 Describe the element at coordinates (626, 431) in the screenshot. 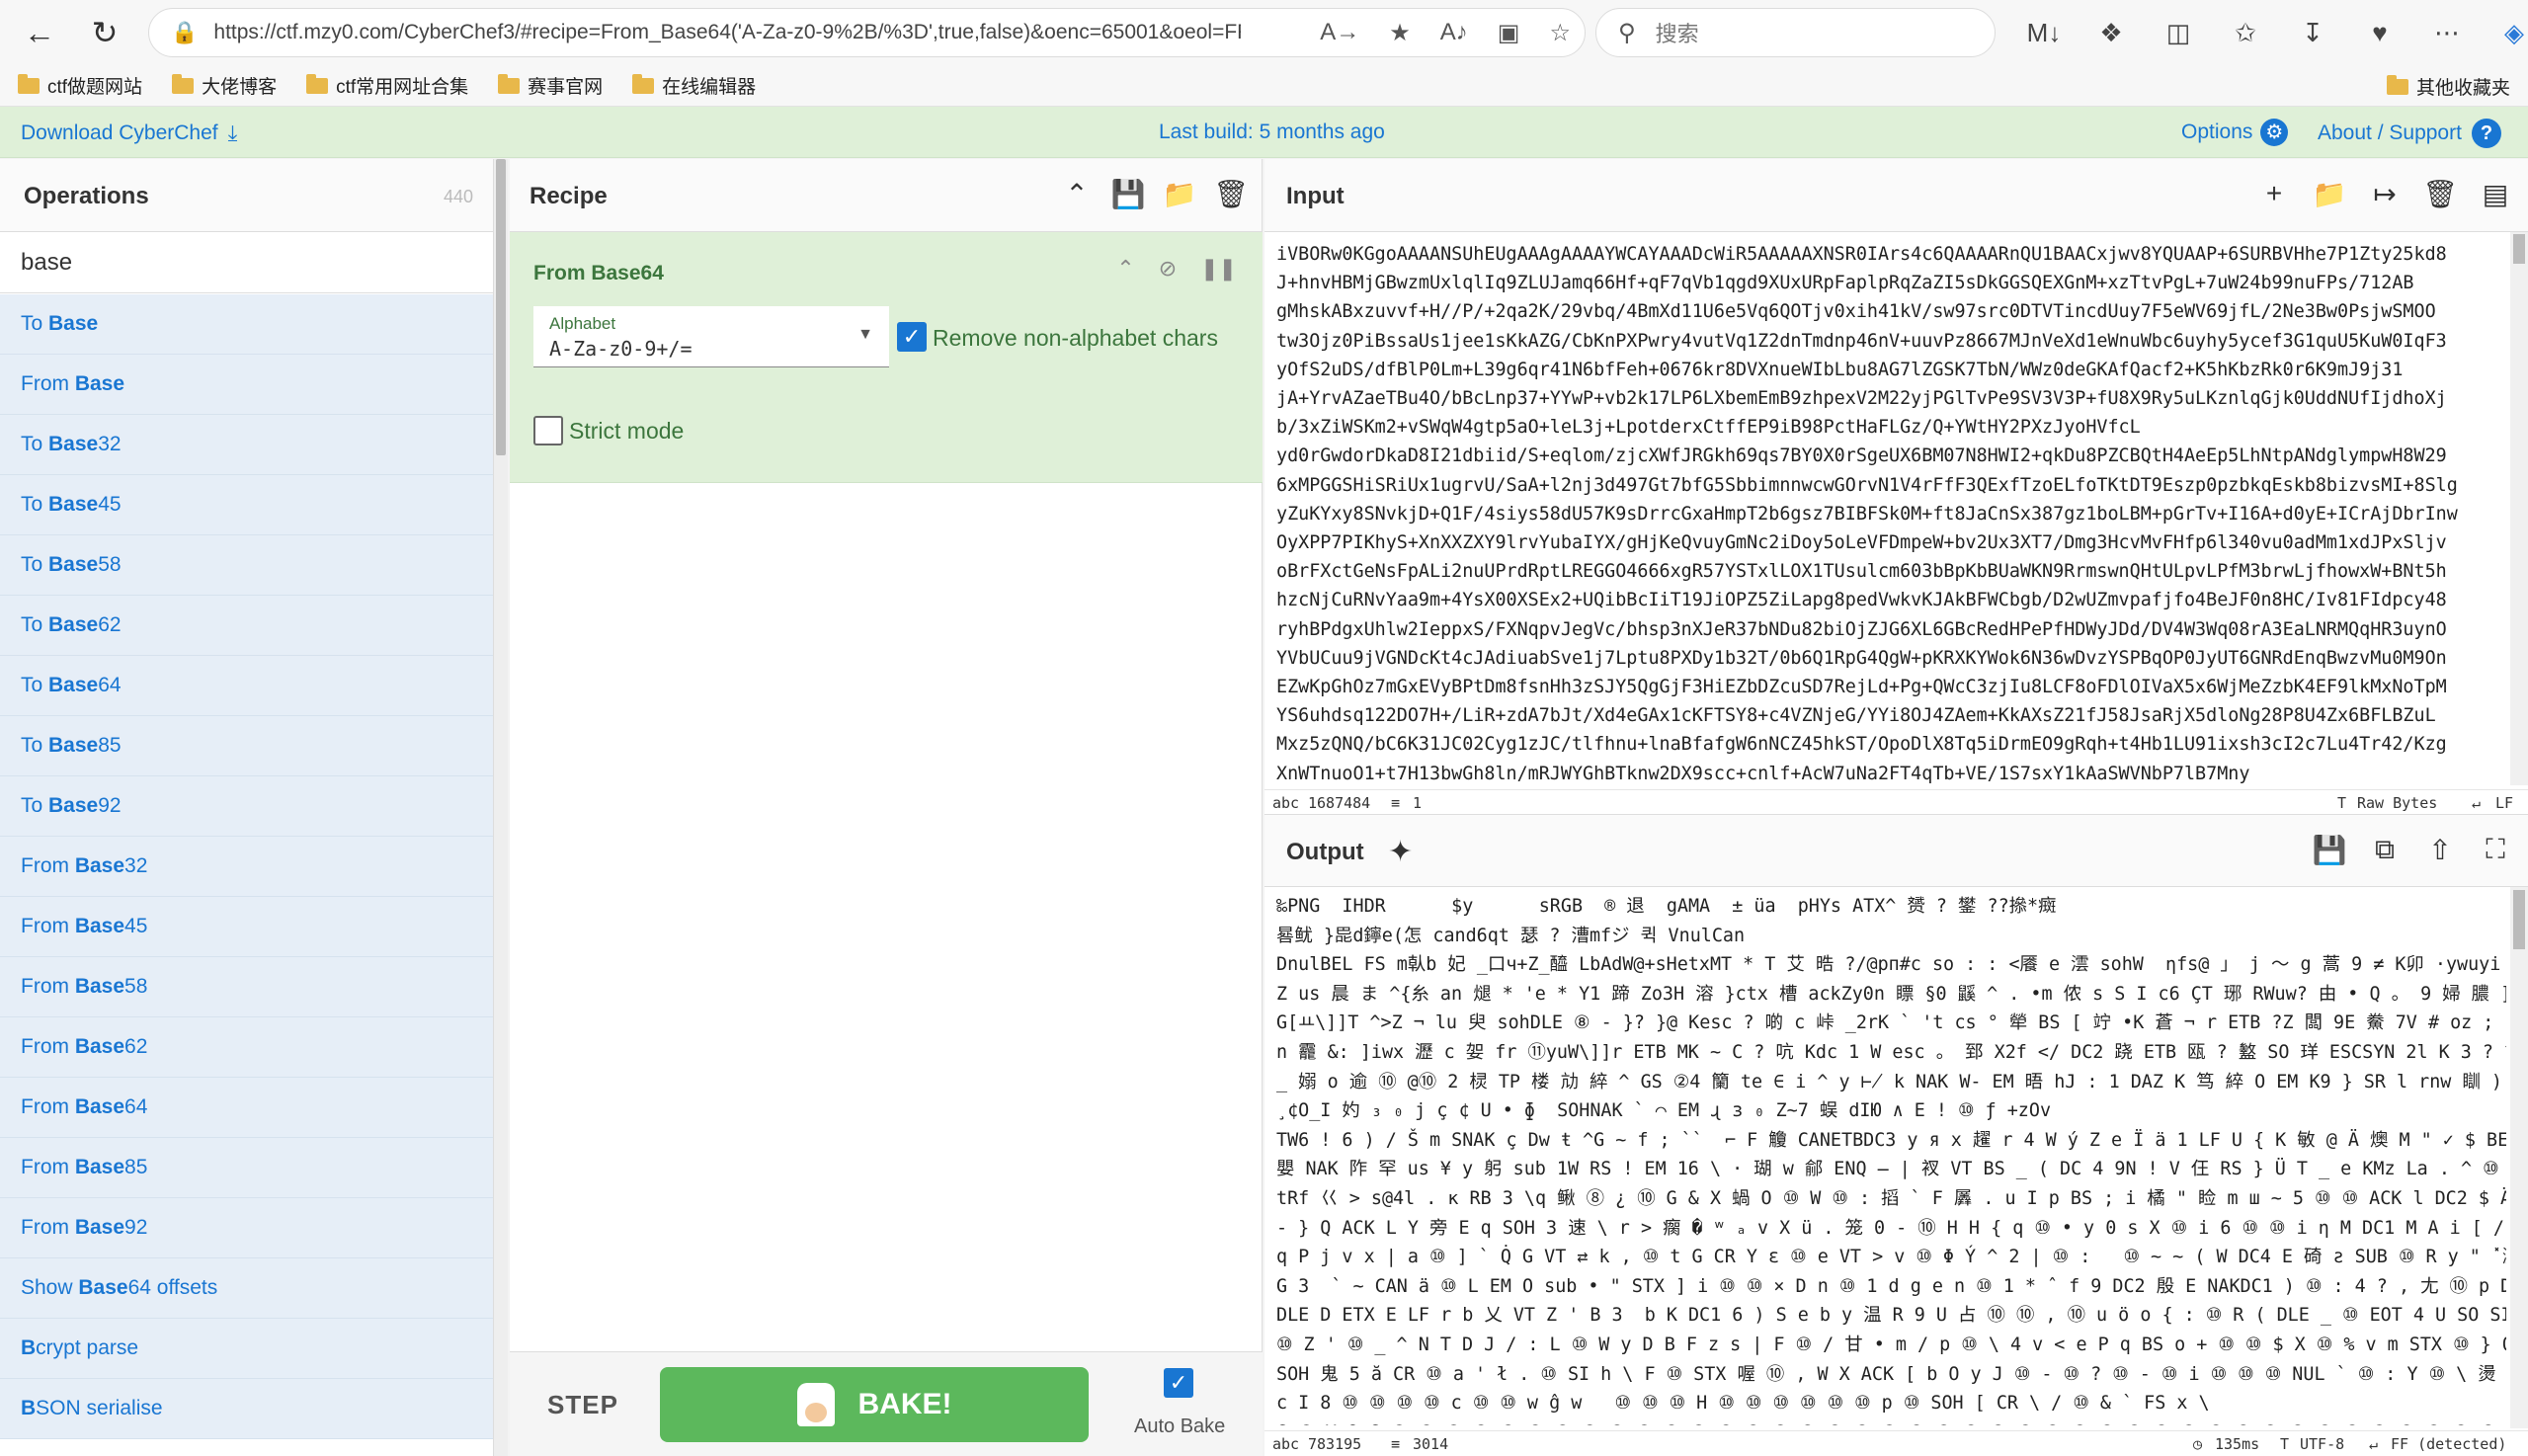

I see `strict-mode-label: Strict mode` at that location.